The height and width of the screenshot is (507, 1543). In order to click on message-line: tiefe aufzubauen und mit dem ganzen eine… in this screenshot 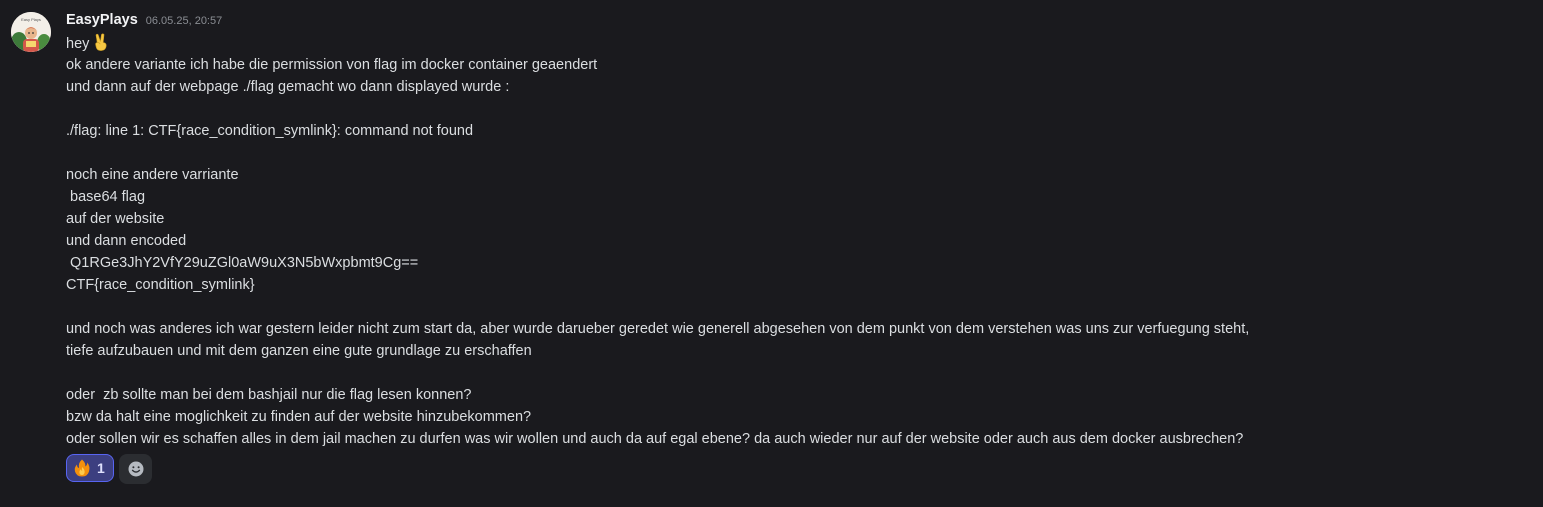, I will do `click(299, 351)`.